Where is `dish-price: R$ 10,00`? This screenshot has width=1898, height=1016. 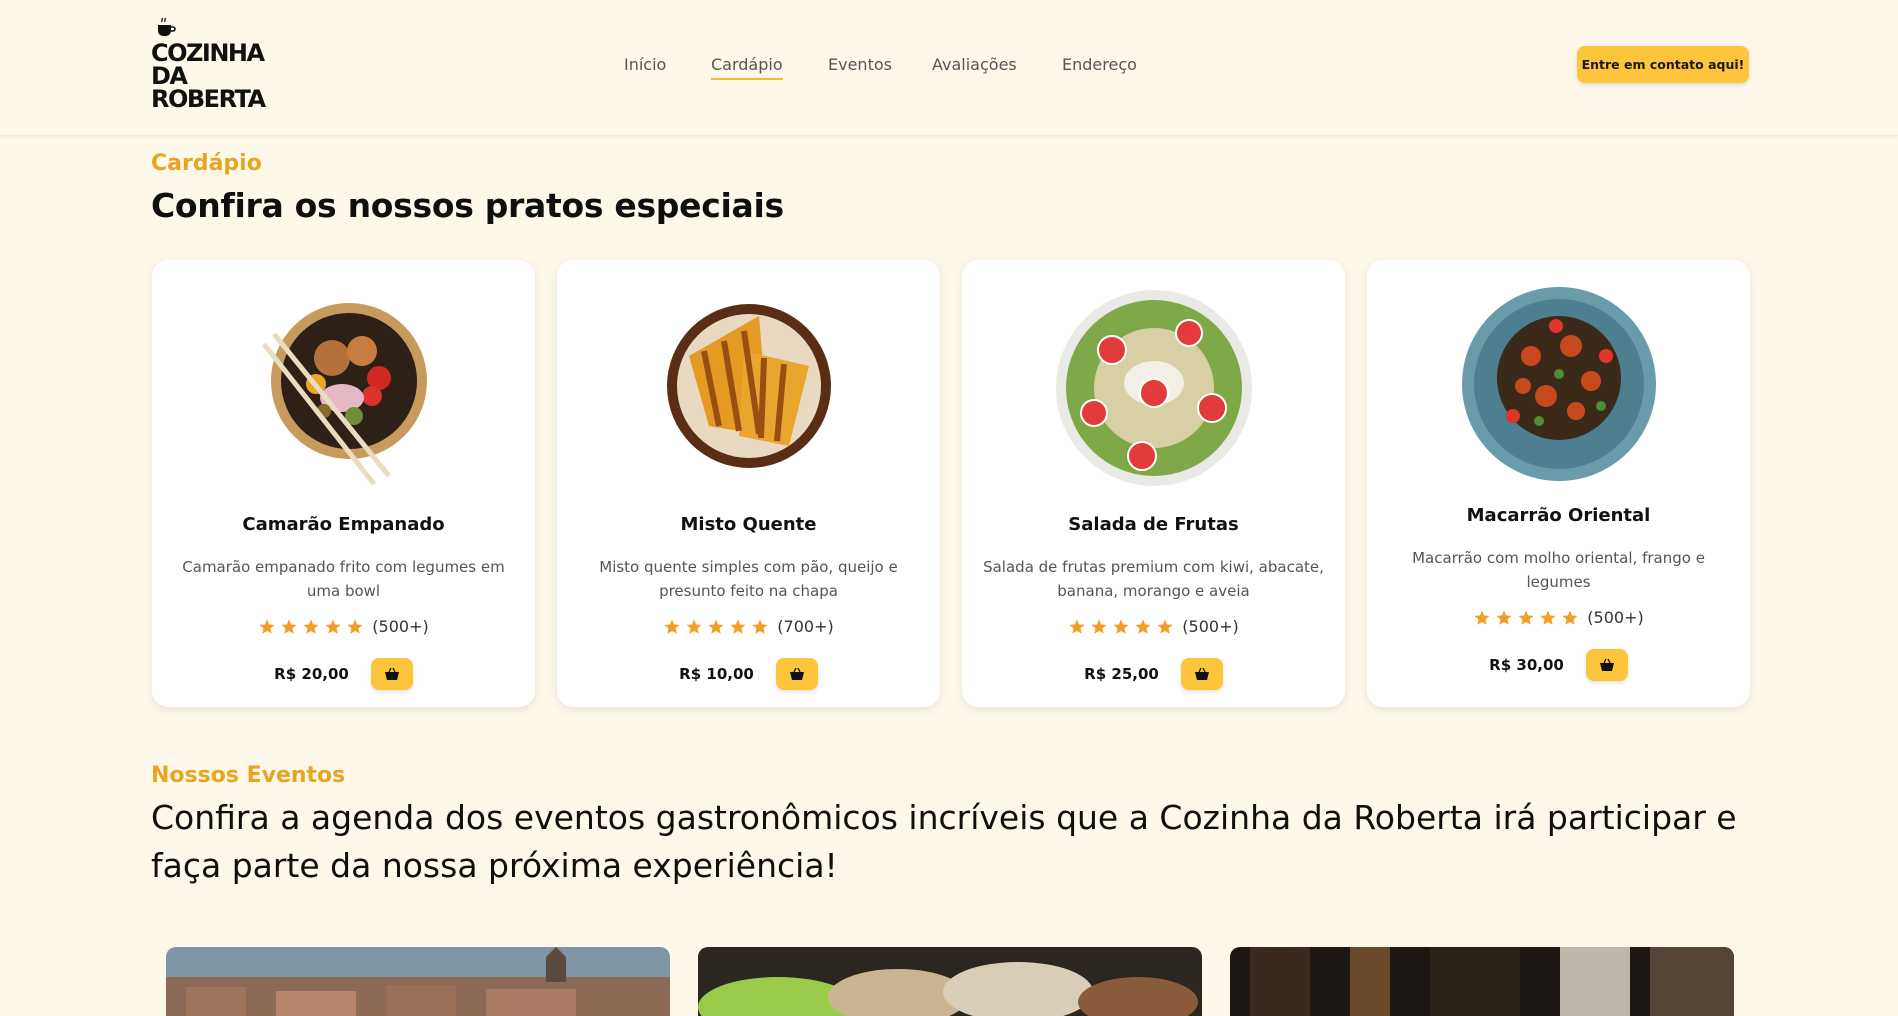
dish-price: R$ 10,00 is located at coordinates (716, 674).